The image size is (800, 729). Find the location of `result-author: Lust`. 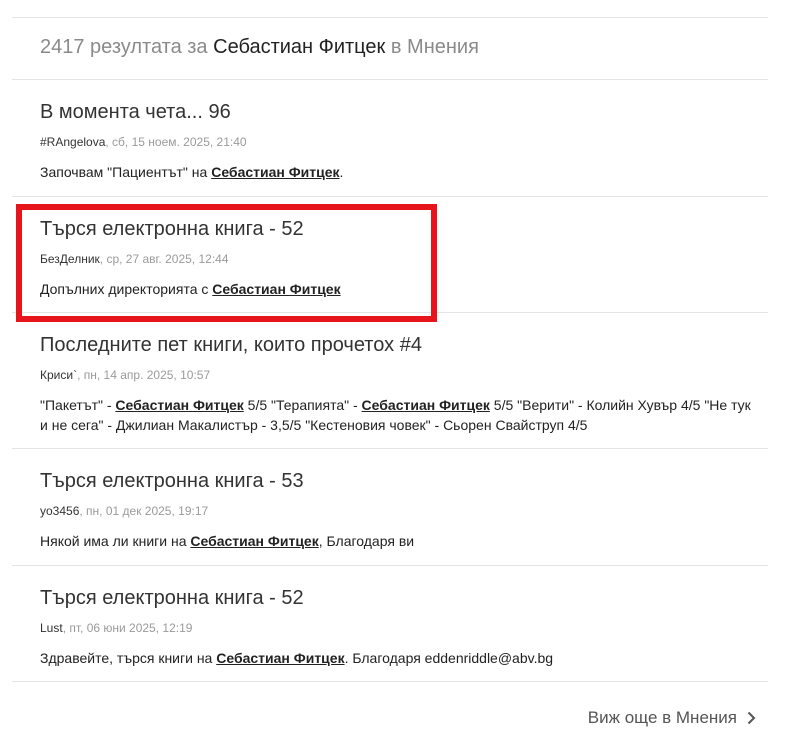

result-author: Lust is located at coordinates (51, 628).